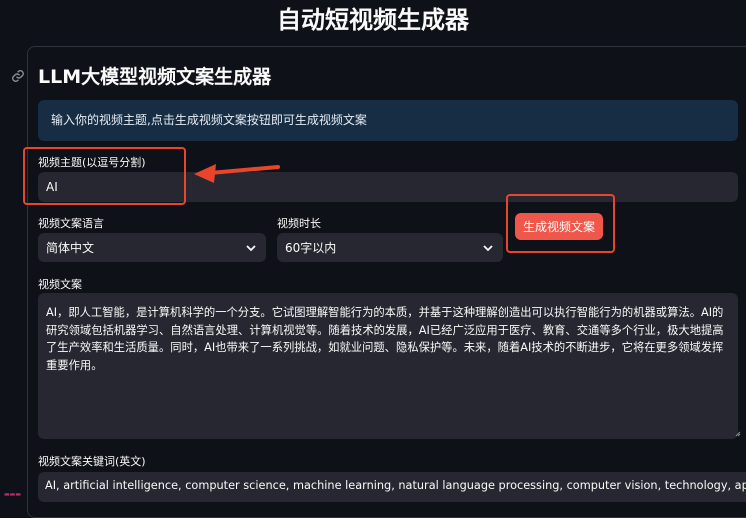  What do you see at coordinates (390, 247) in the screenshot?
I see `duration-select: 60字以内` at bounding box center [390, 247].